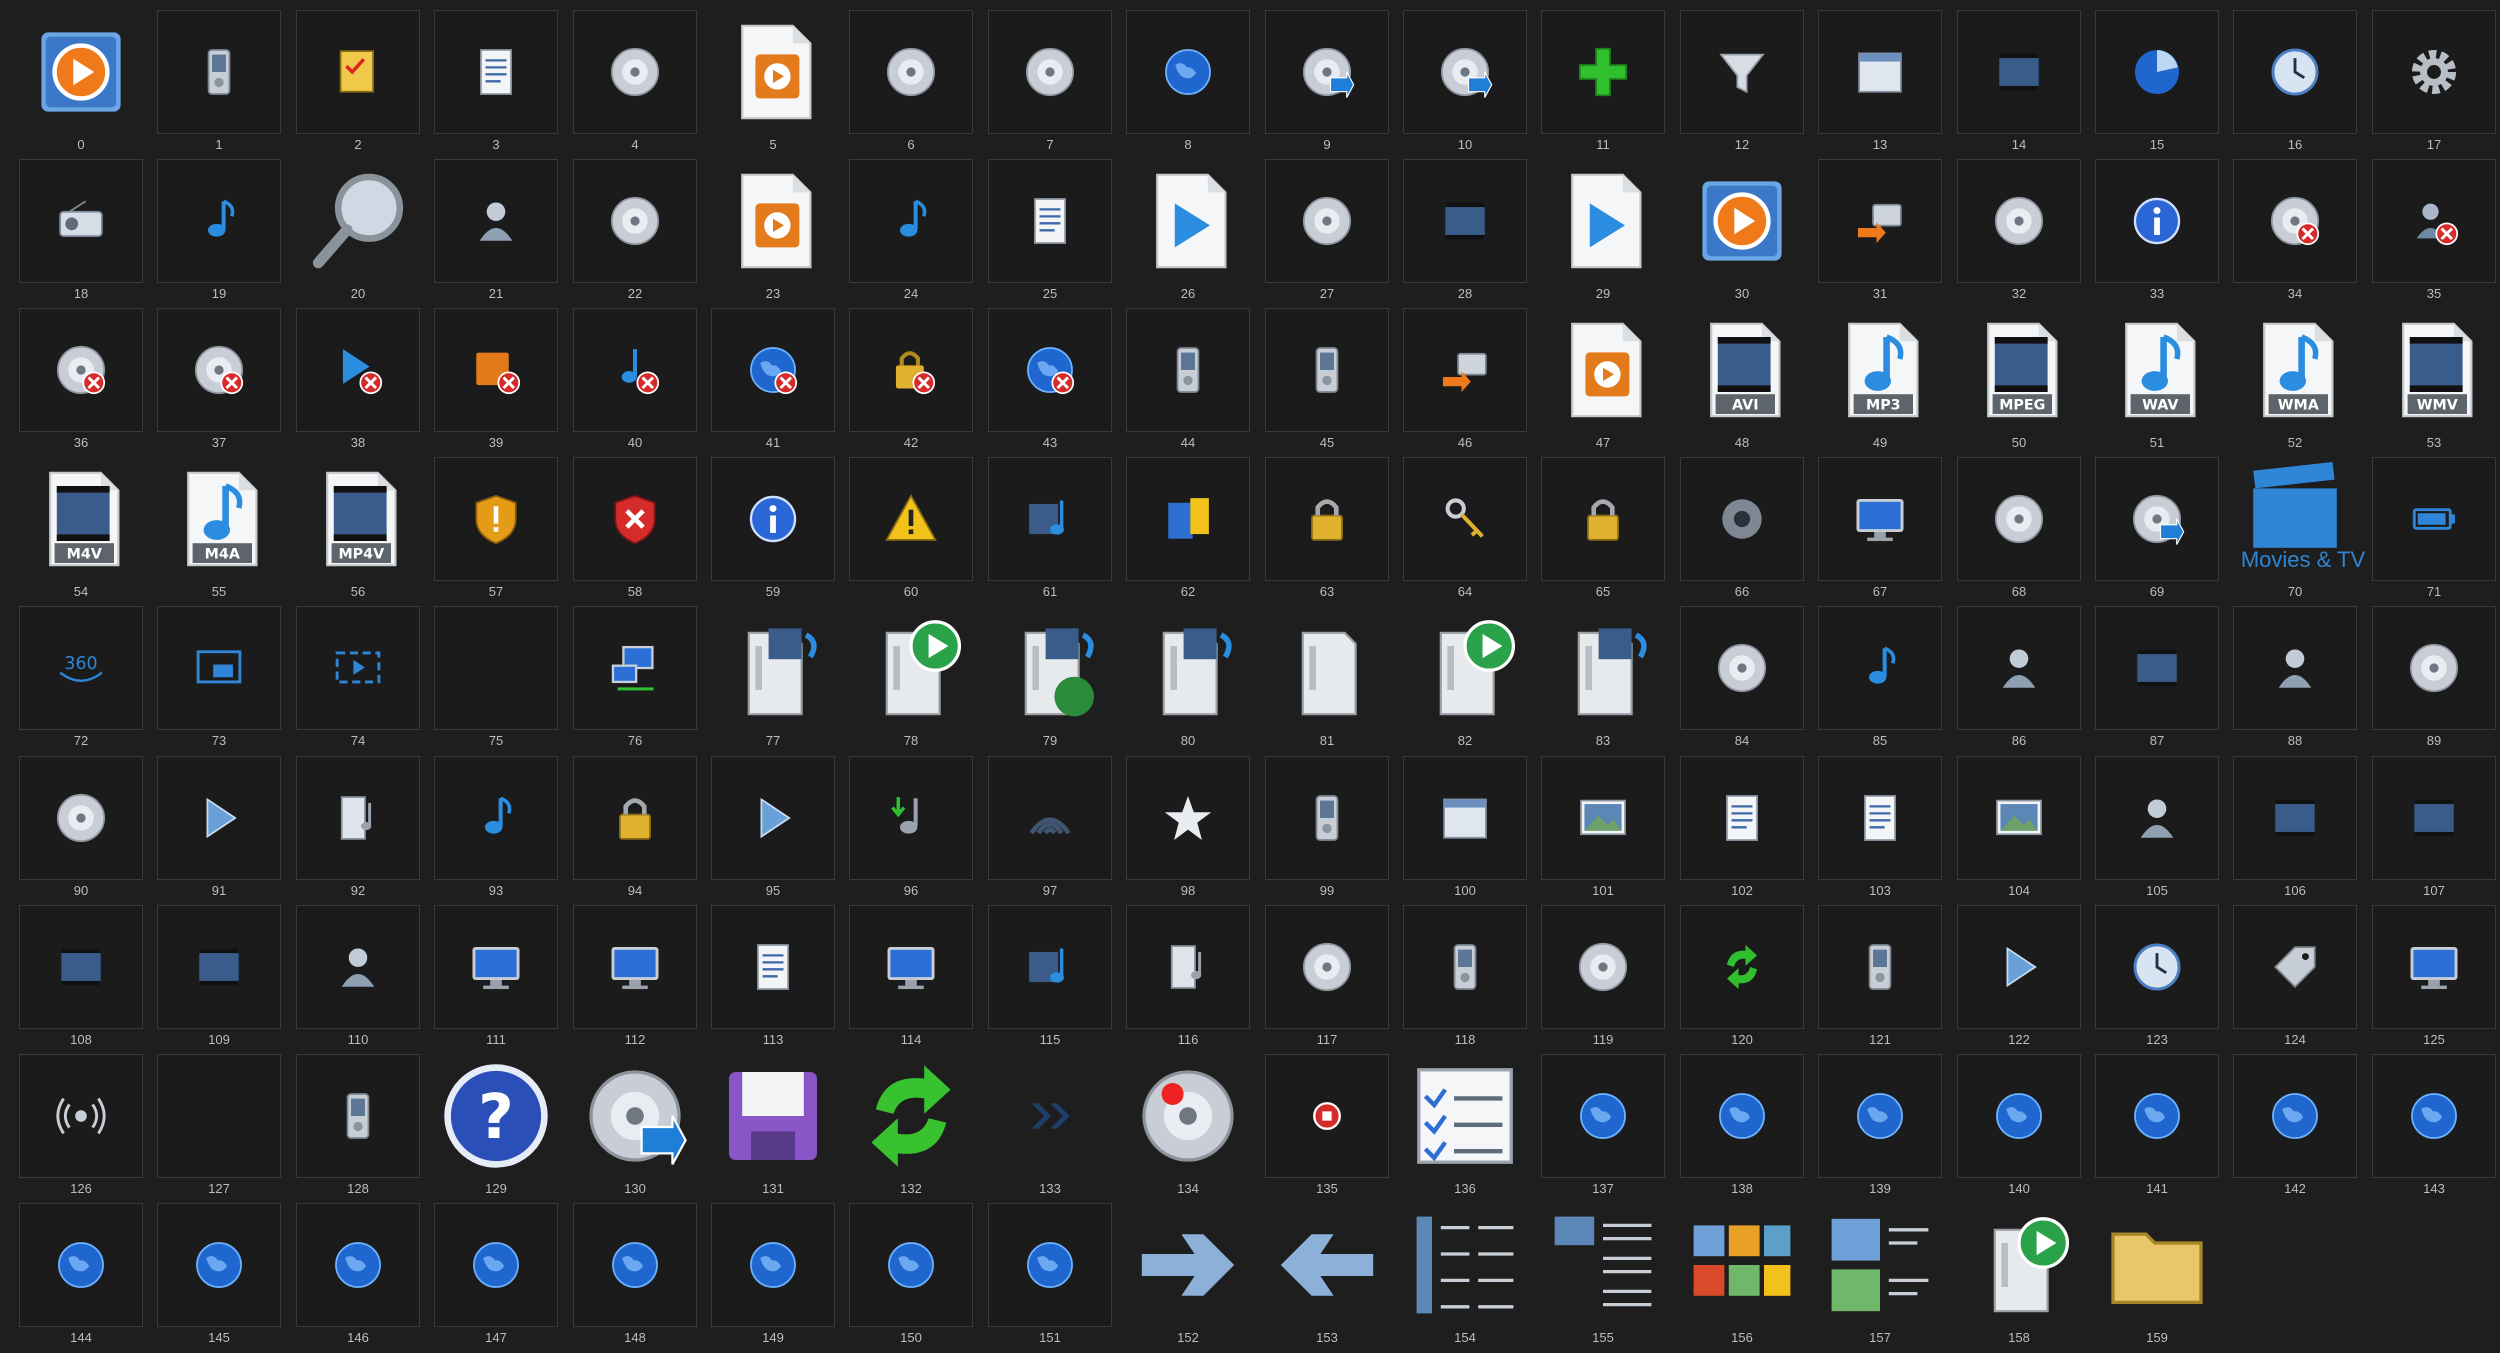 The width and height of the screenshot is (2500, 1353). Describe the element at coordinates (918, 1128) in the screenshot. I see `icon-tile: 132` at that location.